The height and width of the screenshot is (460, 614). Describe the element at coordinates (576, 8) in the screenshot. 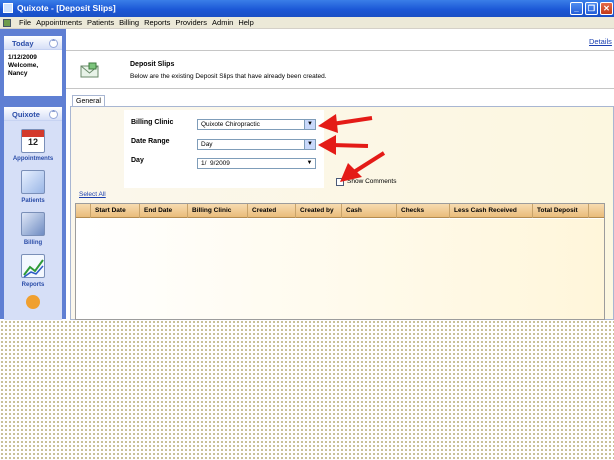

I see `minimize-button: _` at that location.